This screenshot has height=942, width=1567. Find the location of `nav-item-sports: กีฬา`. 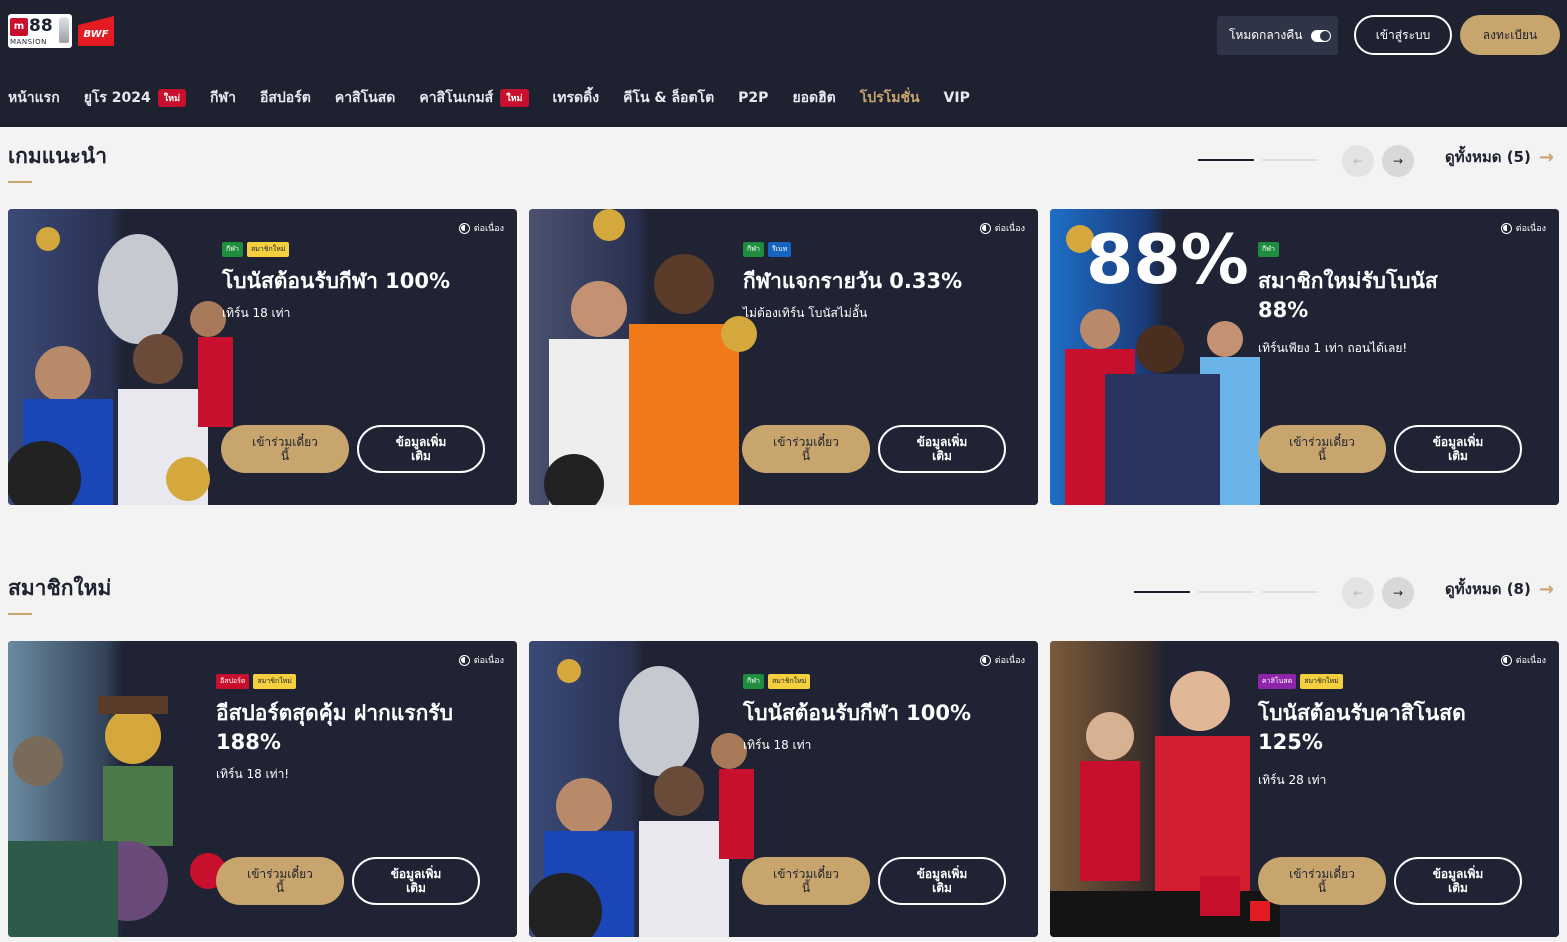

nav-item-sports: กีฬา is located at coordinates (223, 98).